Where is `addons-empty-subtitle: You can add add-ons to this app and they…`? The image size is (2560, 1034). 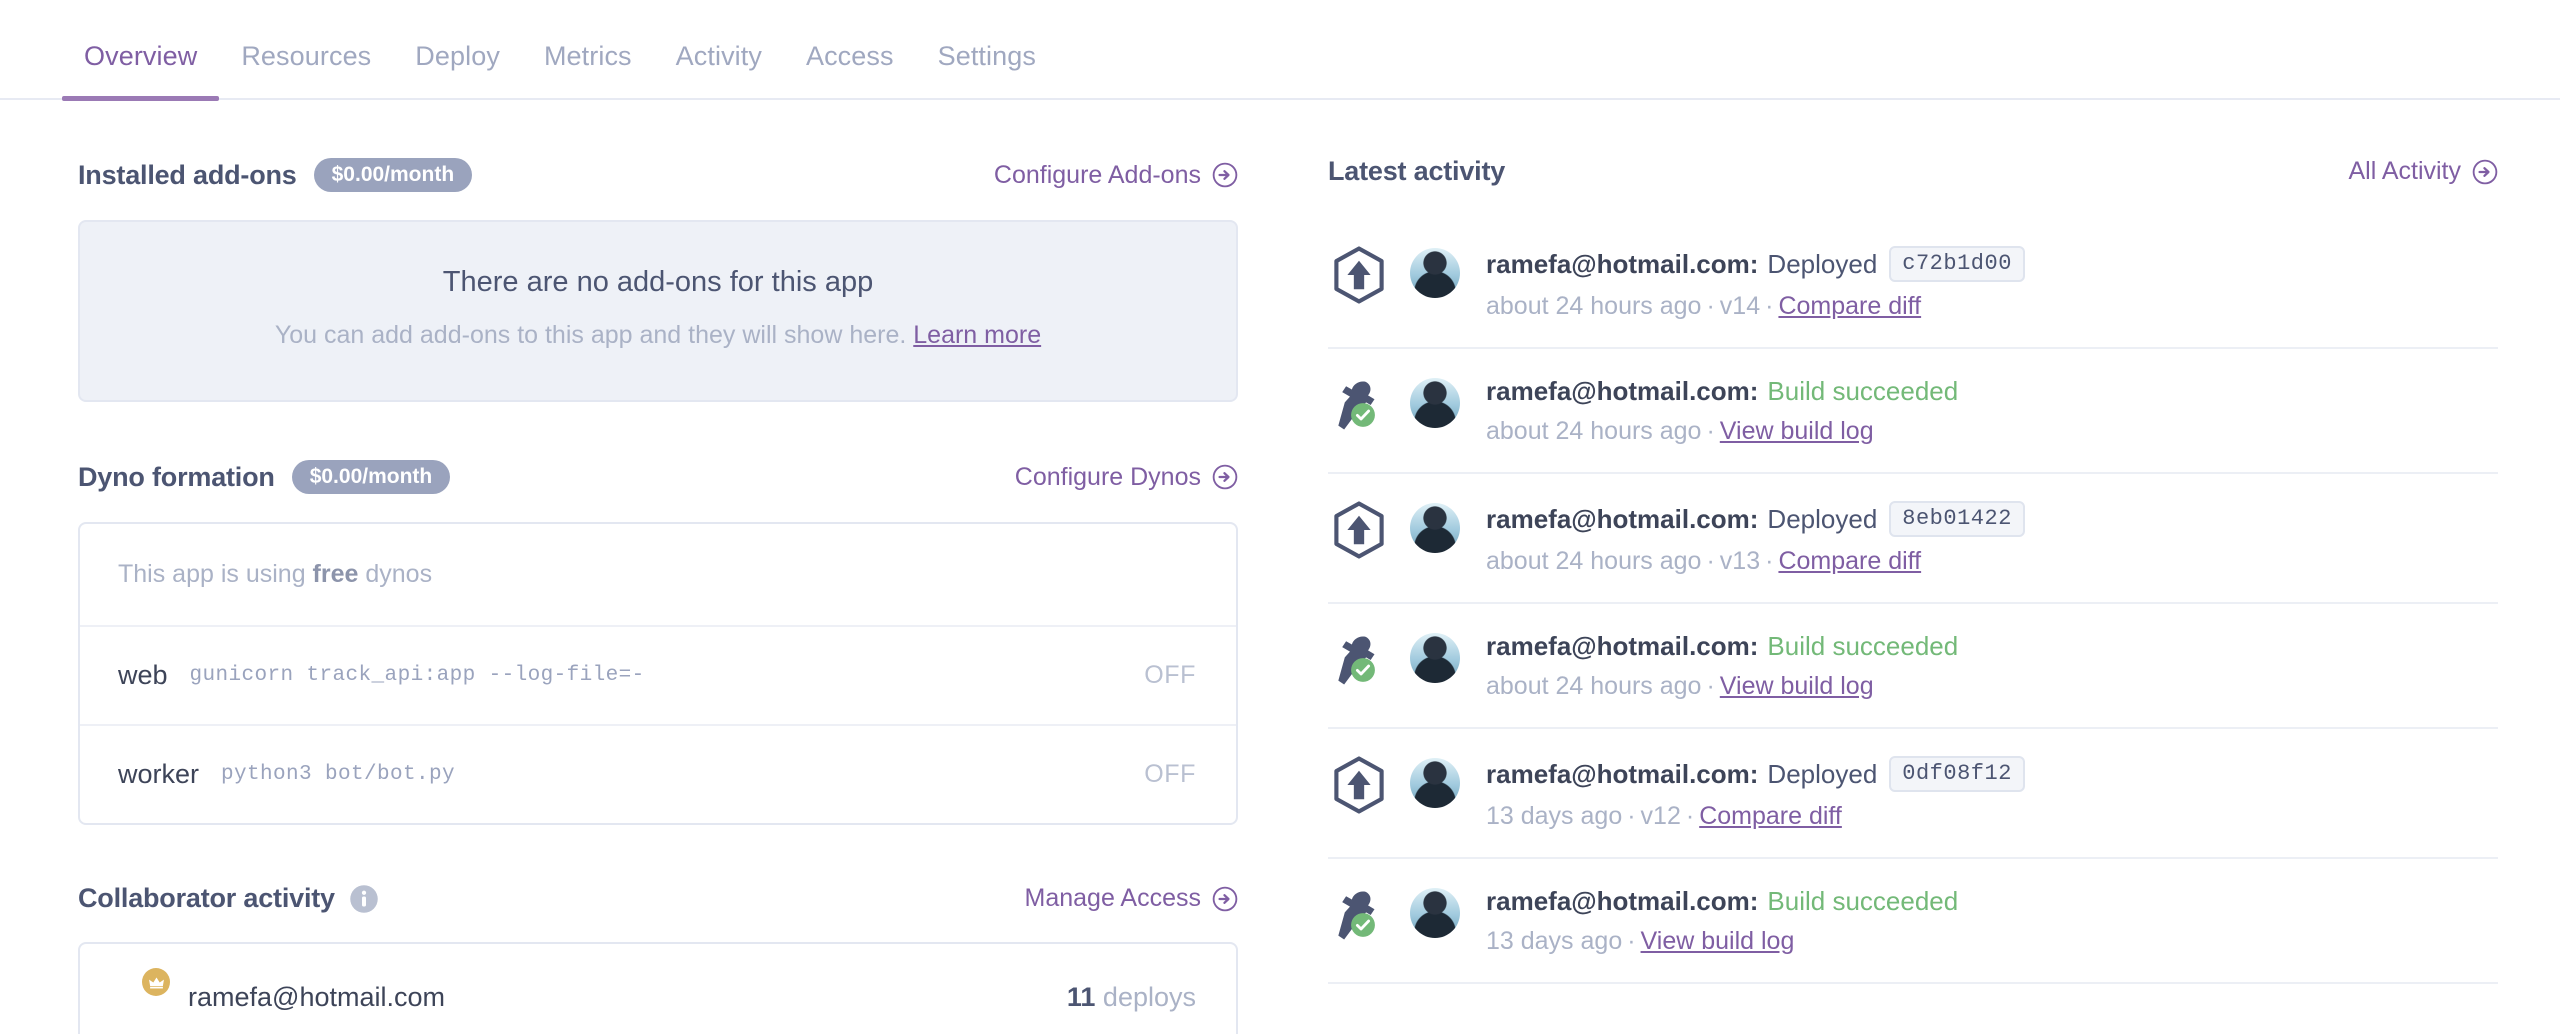 addons-empty-subtitle: You can add add-ons to this app and they… is located at coordinates (658, 335).